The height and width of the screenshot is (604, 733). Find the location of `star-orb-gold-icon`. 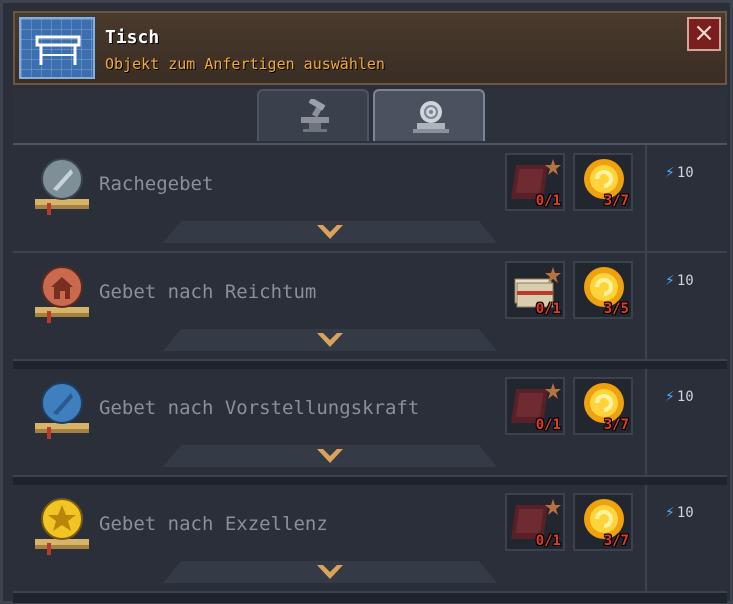

star-orb-gold-icon is located at coordinates (62, 527).